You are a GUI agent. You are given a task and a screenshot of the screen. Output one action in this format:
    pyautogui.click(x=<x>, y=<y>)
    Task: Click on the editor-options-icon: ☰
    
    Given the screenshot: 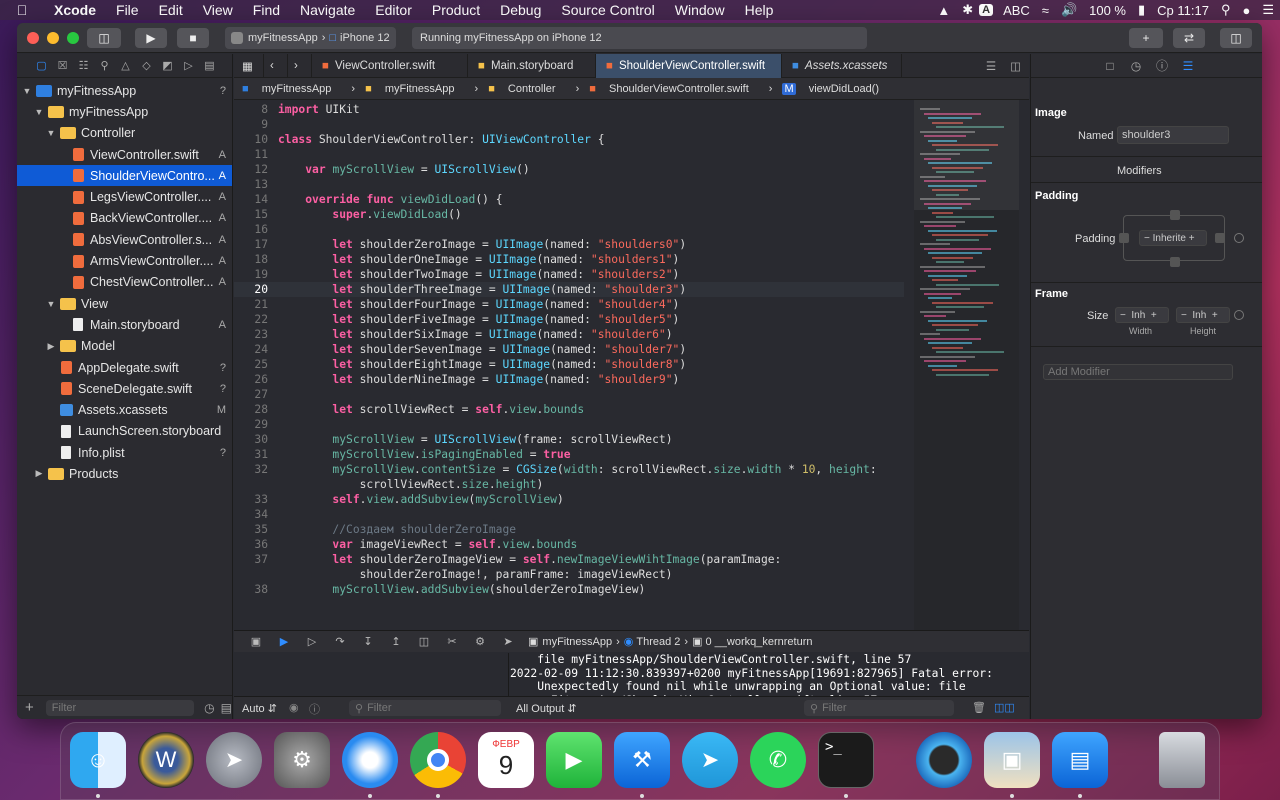 What is the action you would take?
    pyautogui.click(x=991, y=66)
    